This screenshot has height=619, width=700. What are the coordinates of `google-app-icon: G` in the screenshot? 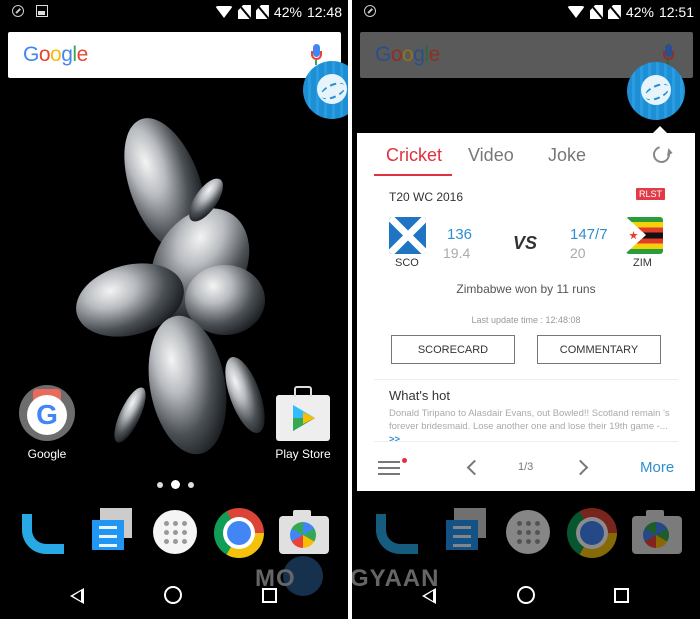 It's located at (47, 413).